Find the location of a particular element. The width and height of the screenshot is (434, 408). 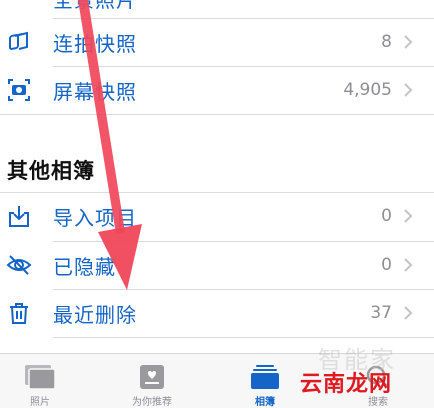

album-row-label: 屏幕快照 is located at coordinates (95, 91).